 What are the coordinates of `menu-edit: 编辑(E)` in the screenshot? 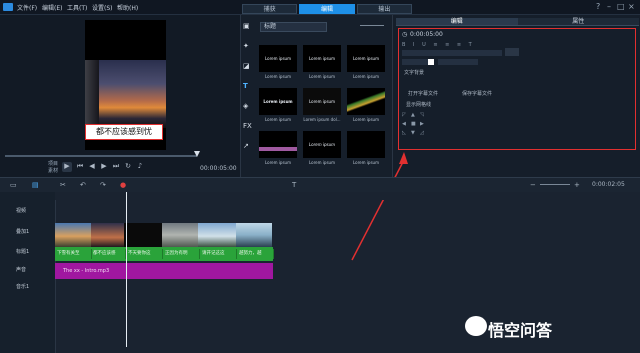 It's located at (52, 7).